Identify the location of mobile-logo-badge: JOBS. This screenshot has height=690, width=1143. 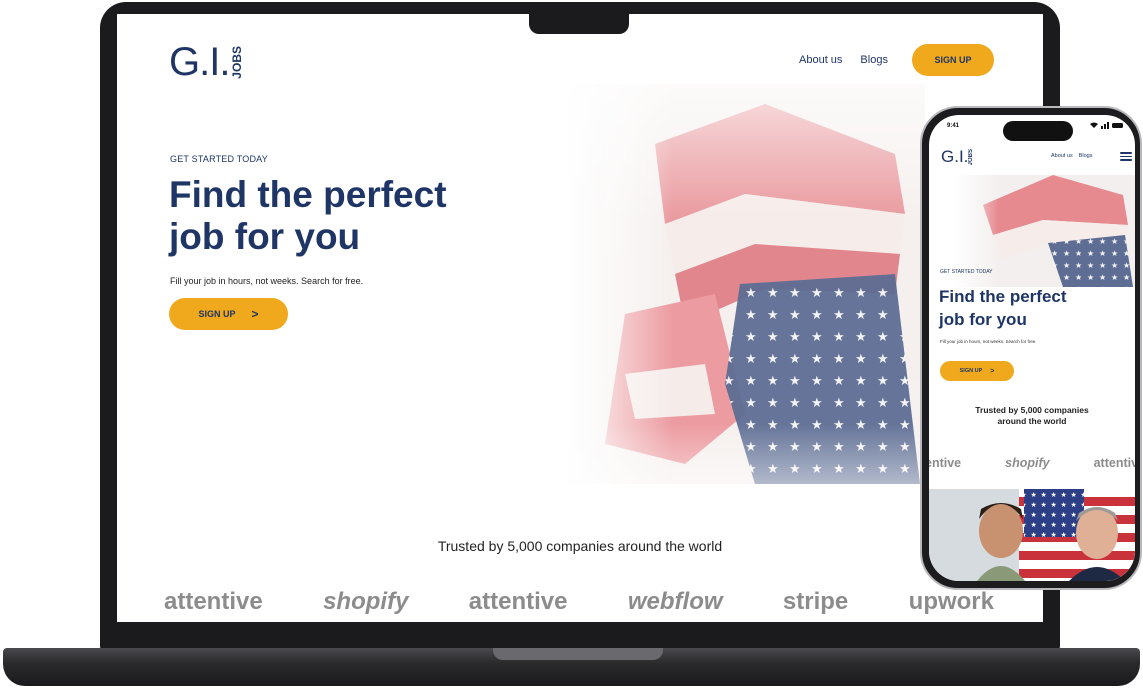
(971, 157).